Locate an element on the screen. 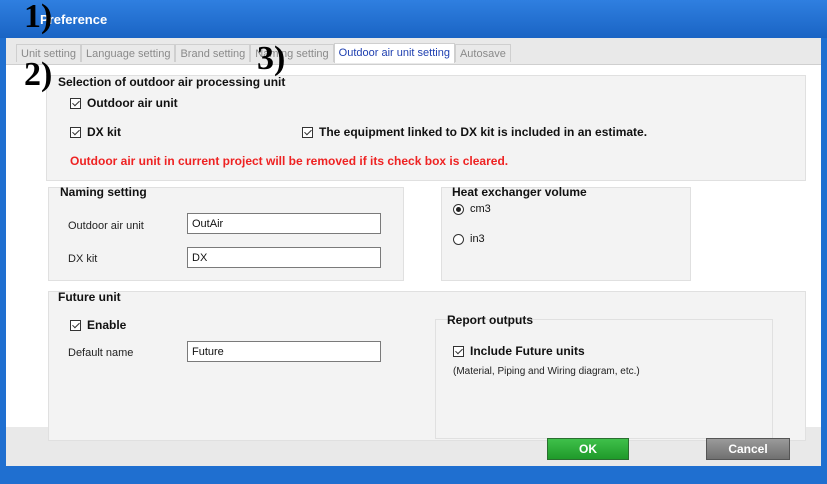 This screenshot has height=484, width=827. heat-exchanger-volume-group-title: Heat exchanger volume is located at coordinates (519, 192).